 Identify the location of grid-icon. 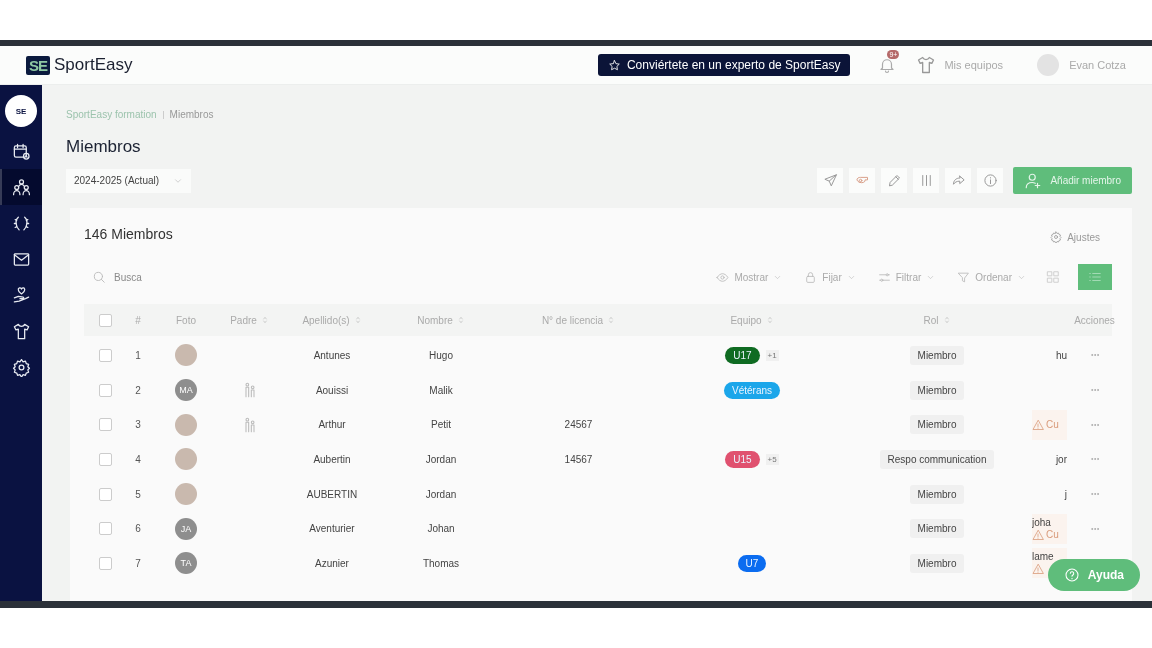
(1053, 277).